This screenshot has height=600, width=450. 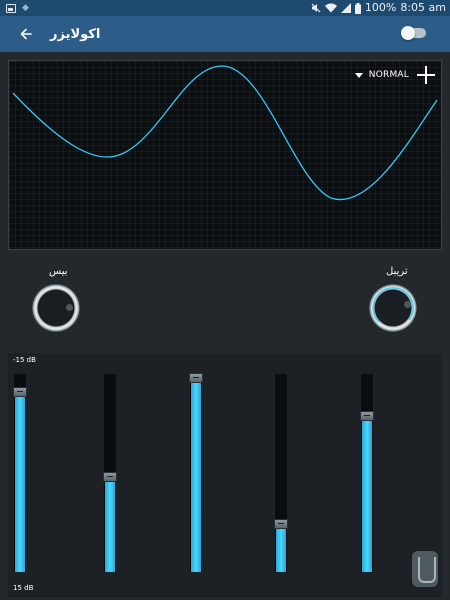 I want to click on add-preset-button, so click(x=426, y=75).